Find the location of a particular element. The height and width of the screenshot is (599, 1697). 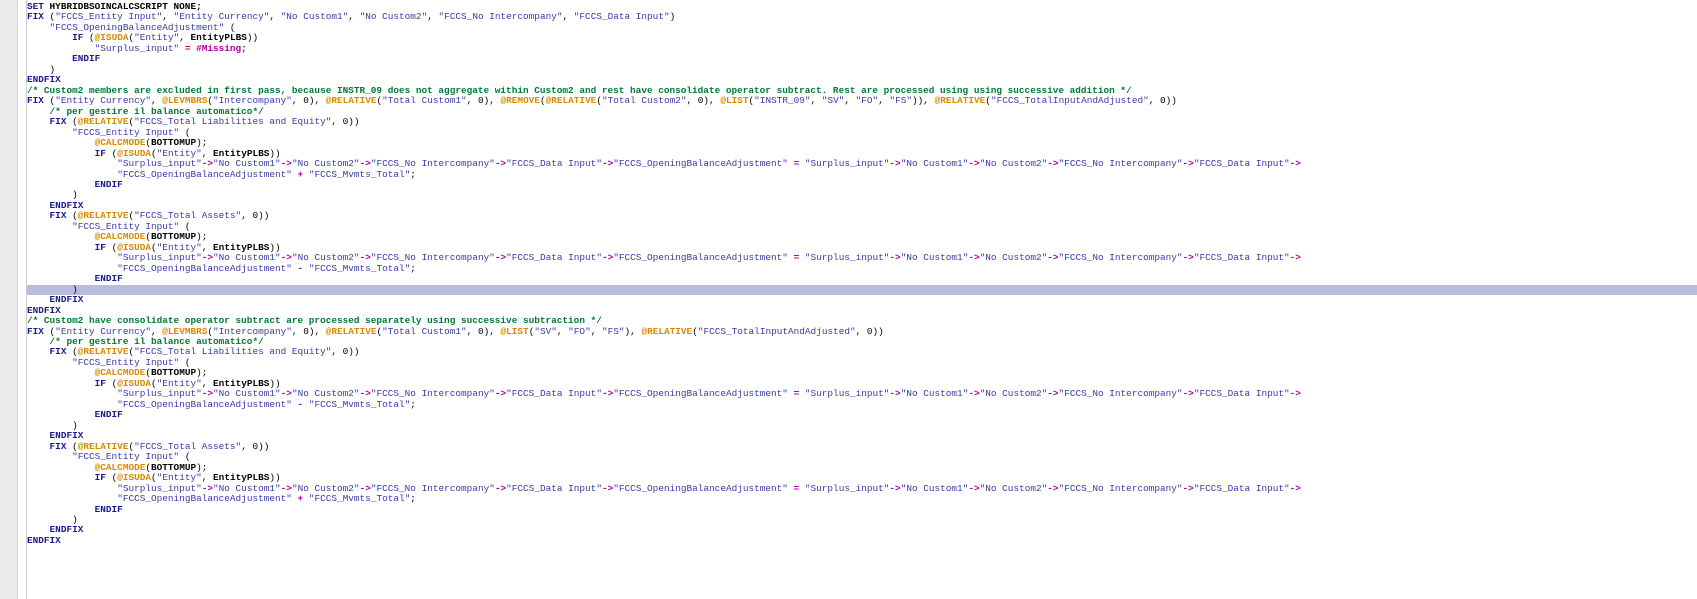

code-token-fn: @RELATIVE is located at coordinates (960, 101).